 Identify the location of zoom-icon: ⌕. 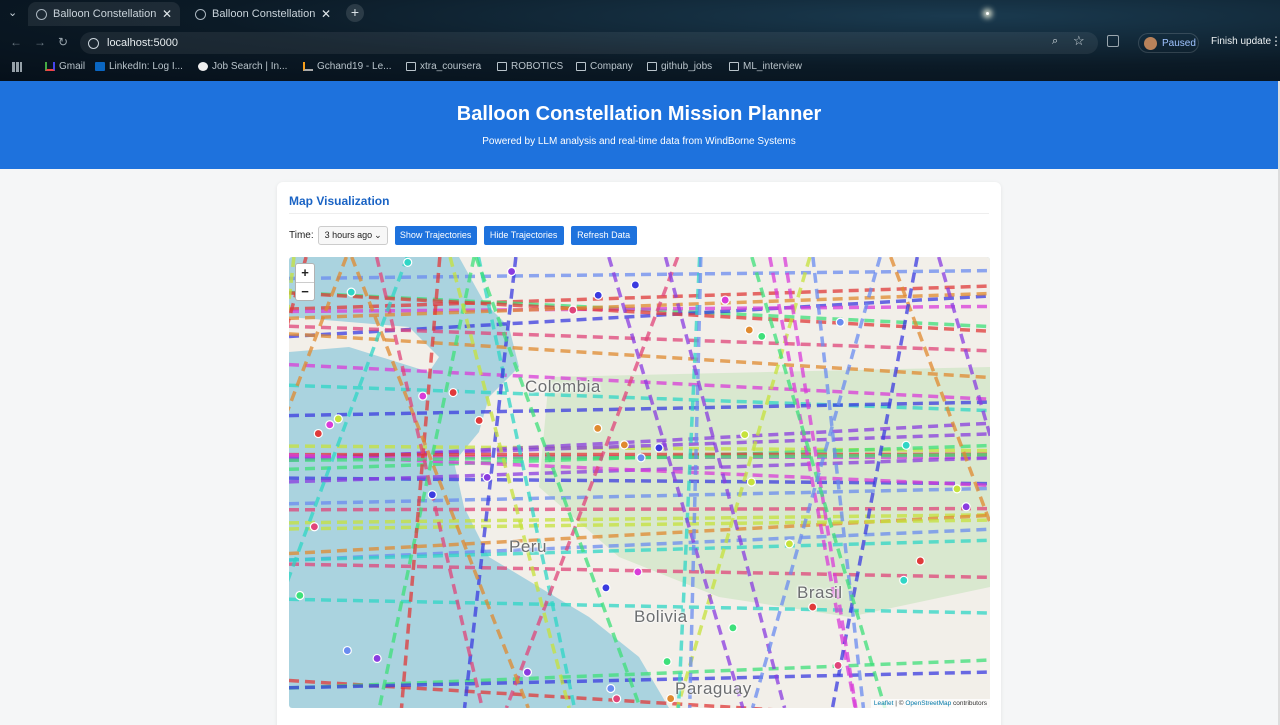
(1055, 41).